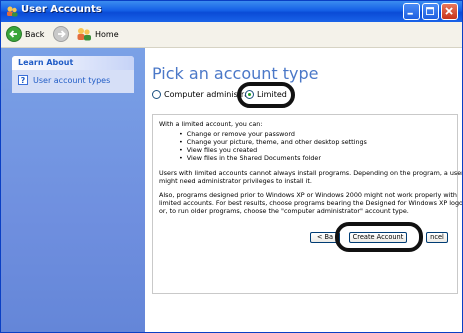 Image resolution: width=463 pixels, height=333 pixels. What do you see at coordinates (231, 11) in the screenshot?
I see `title-bar: User Accounts` at bounding box center [231, 11].